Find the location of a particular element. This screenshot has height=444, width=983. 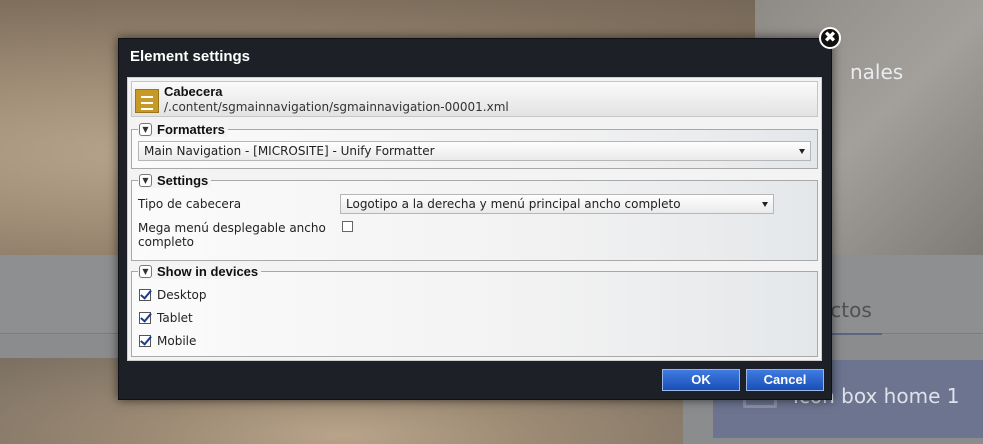

close-icon: ✖ is located at coordinates (830, 38).